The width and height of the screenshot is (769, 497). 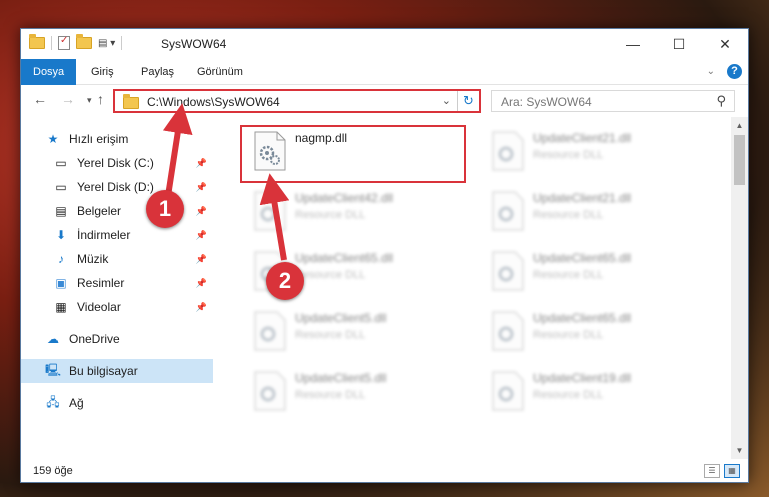 What do you see at coordinates (165, 209) in the screenshot?
I see `step-marker-1: 1` at bounding box center [165, 209].